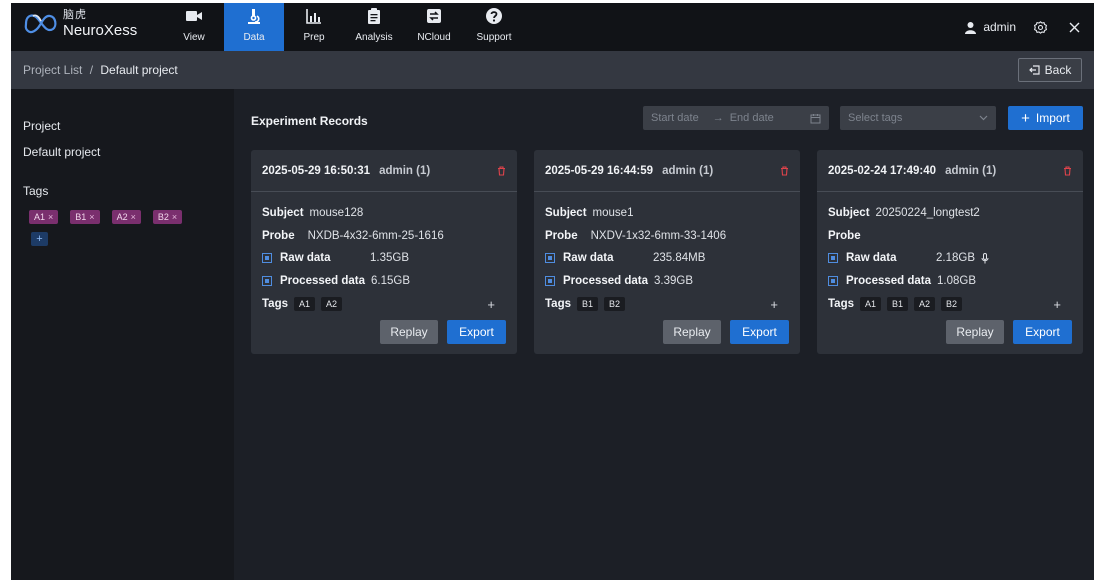 Image resolution: width=1100 pixels, height=580 pixels. I want to click on raw-data-value: 1.35GB, so click(389, 258).